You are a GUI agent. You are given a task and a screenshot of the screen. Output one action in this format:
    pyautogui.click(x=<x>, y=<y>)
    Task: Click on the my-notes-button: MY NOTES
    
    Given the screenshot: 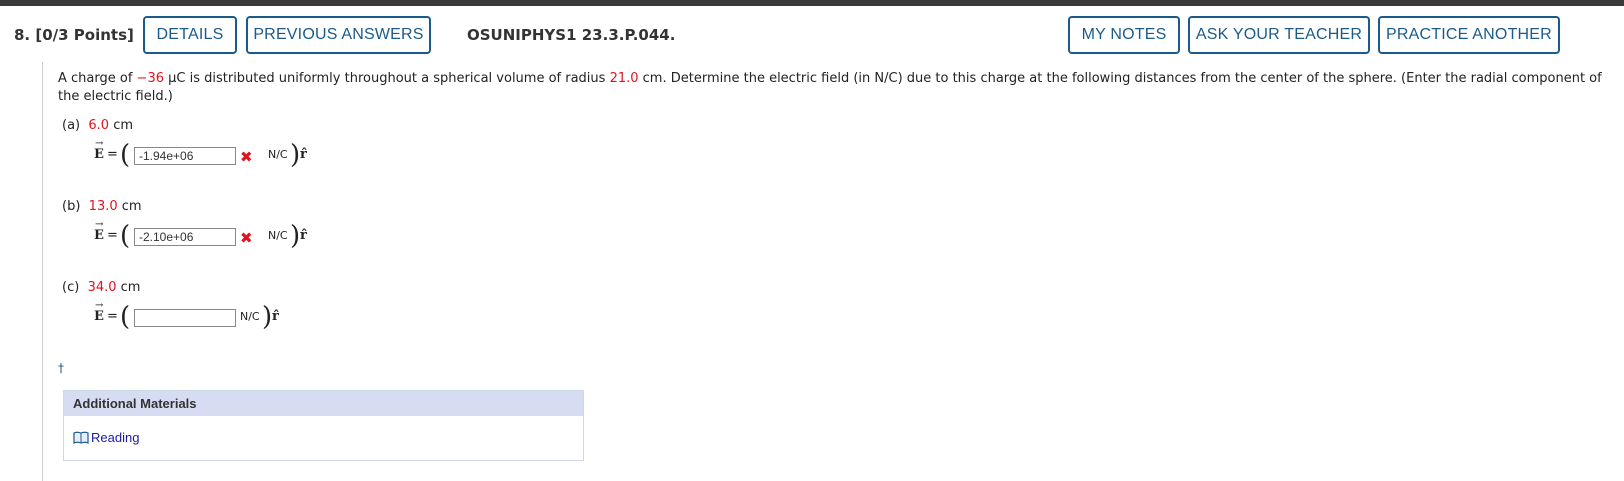 What is the action you would take?
    pyautogui.click(x=1124, y=35)
    